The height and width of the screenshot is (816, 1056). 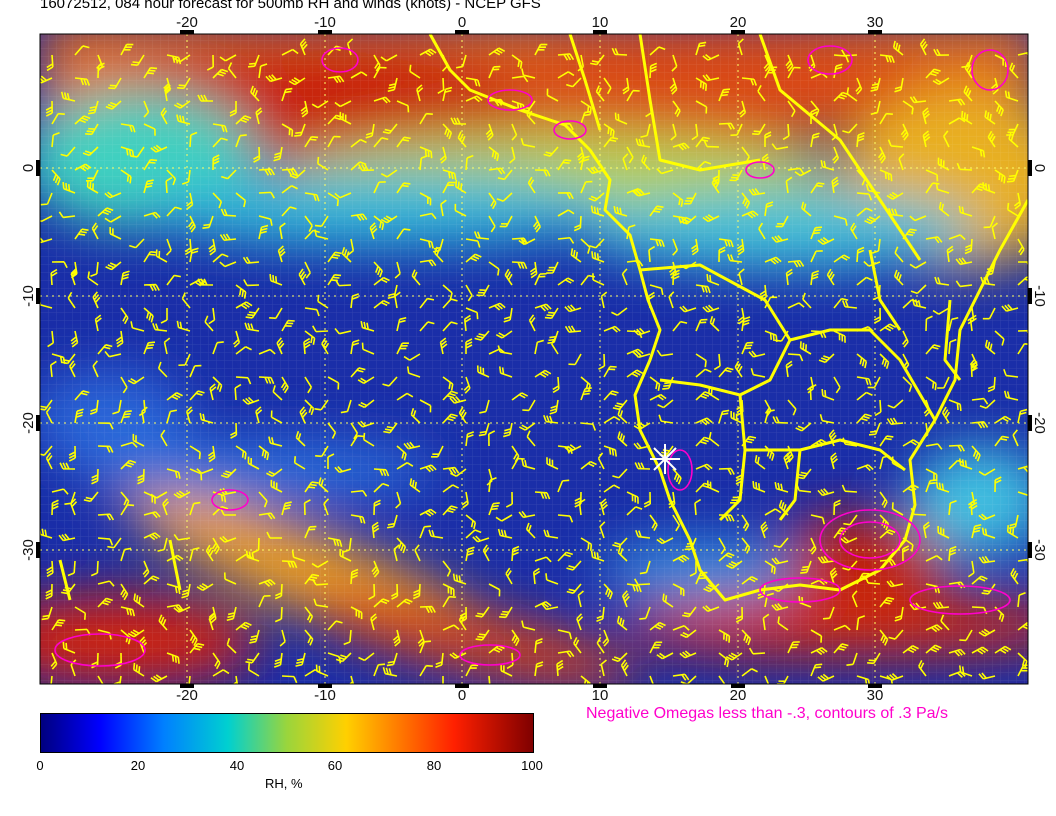 What do you see at coordinates (287, 733) in the screenshot?
I see `rh-colorbar` at bounding box center [287, 733].